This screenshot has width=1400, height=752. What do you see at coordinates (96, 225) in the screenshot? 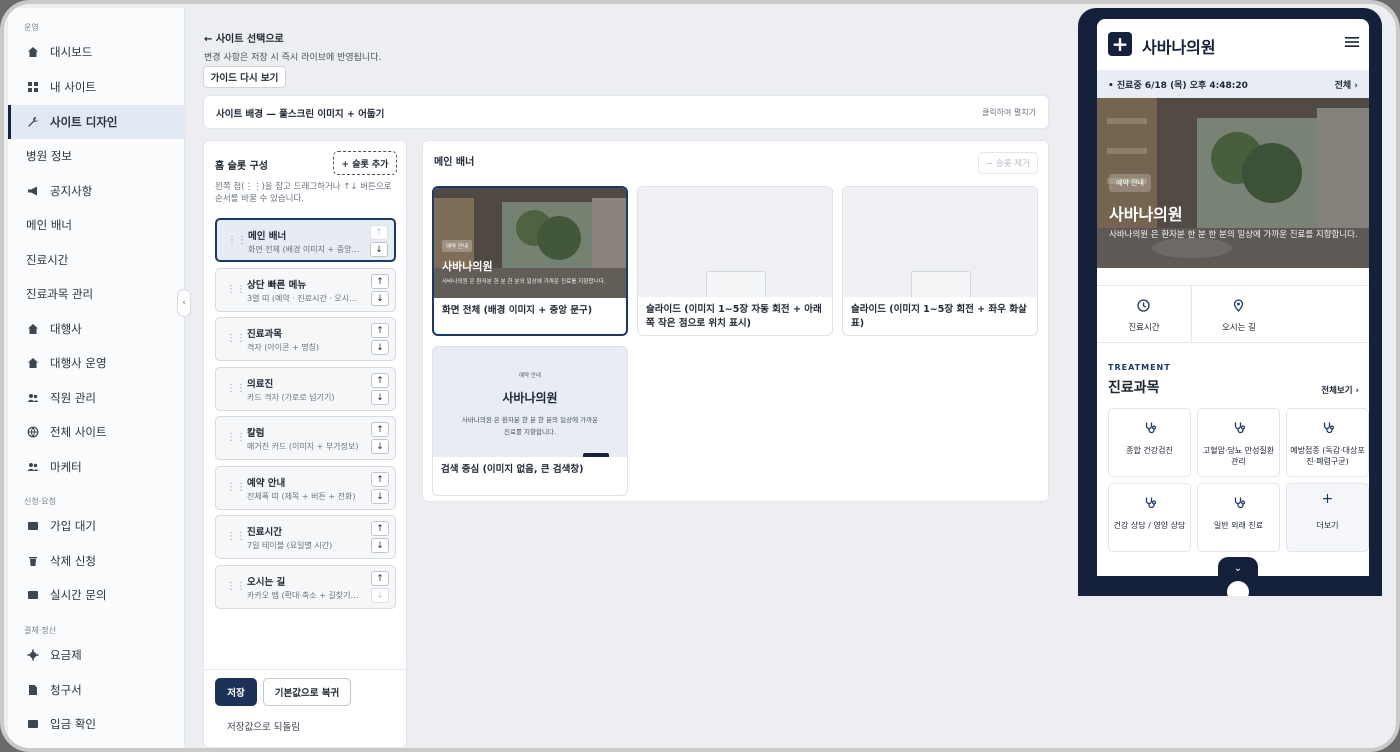
I see `sidebar-item-main-banner: 메인 배너` at bounding box center [96, 225].